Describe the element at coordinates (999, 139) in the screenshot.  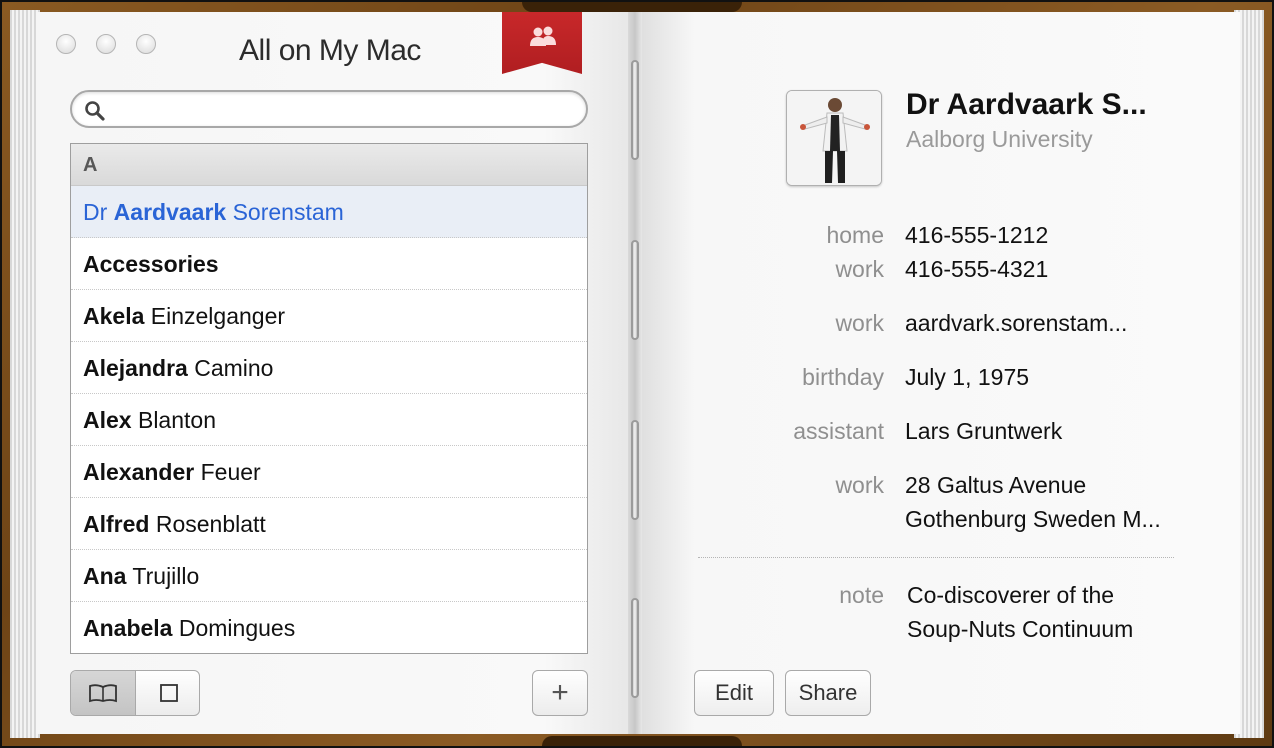
I see `contact-company: Aalborg University` at that location.